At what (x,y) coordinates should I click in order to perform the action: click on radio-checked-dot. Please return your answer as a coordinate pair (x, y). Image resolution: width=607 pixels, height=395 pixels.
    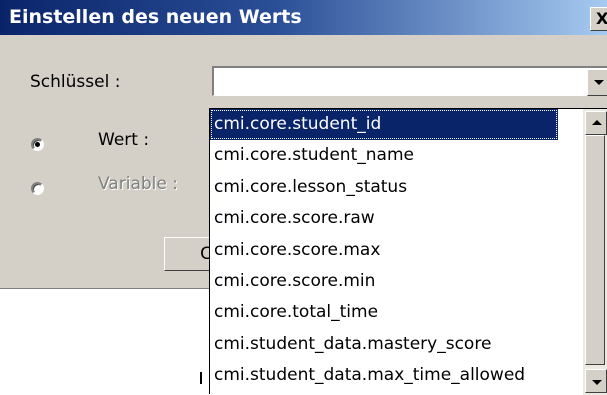
    Looking at the image, I should click on (37, 144).